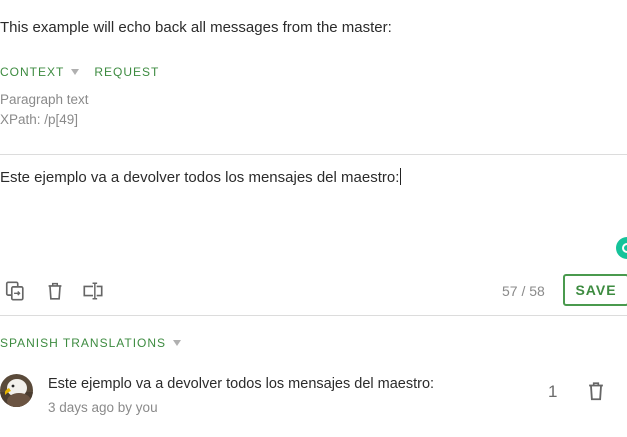  Describe the element at coordinates (523, 291) in the screenshot. I see `character-count: 57 / 58` at that location.